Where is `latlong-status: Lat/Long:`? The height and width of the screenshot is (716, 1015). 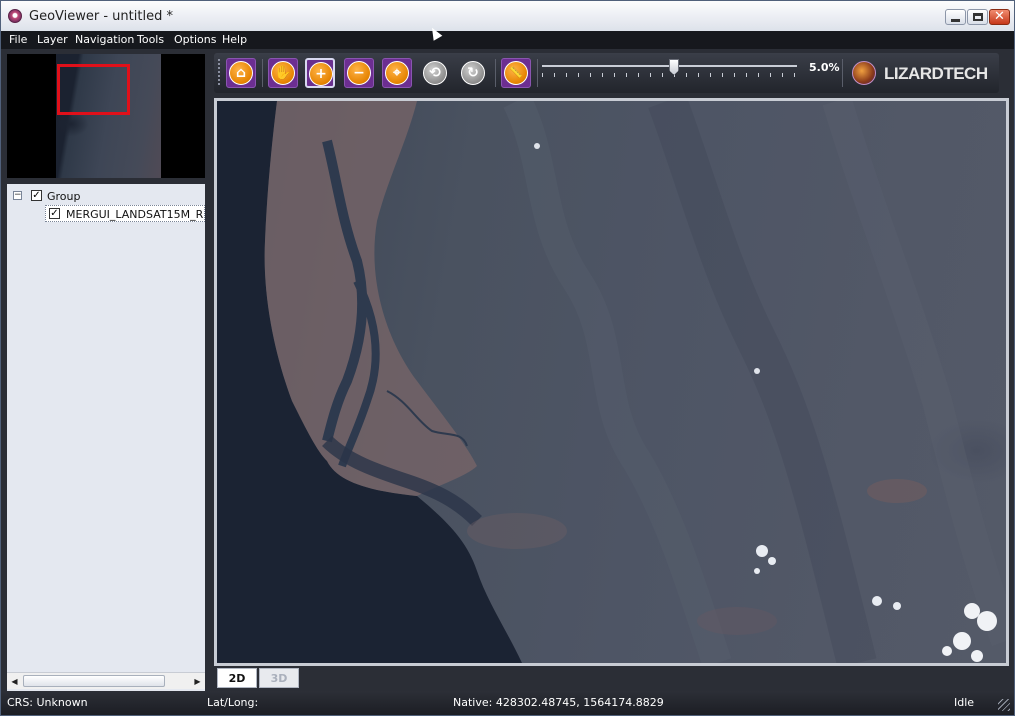 latlong-status: Lat/Long: is located at coordinates (233, 702).